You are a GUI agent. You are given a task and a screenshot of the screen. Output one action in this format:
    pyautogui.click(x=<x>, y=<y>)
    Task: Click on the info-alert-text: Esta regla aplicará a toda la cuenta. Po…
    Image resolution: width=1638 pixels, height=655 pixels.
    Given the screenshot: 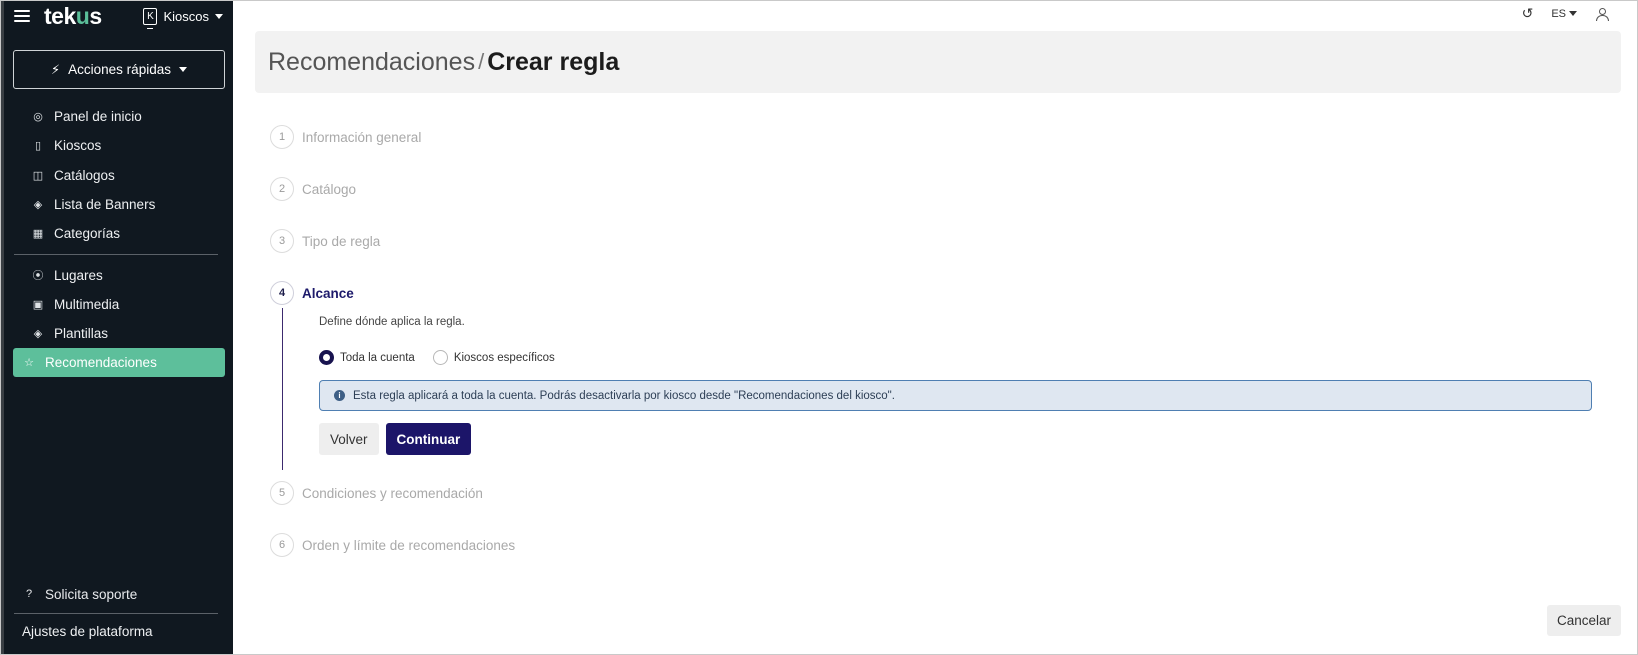 What is the action you would take?
    pyautogui.click(x=624, y=395)
    